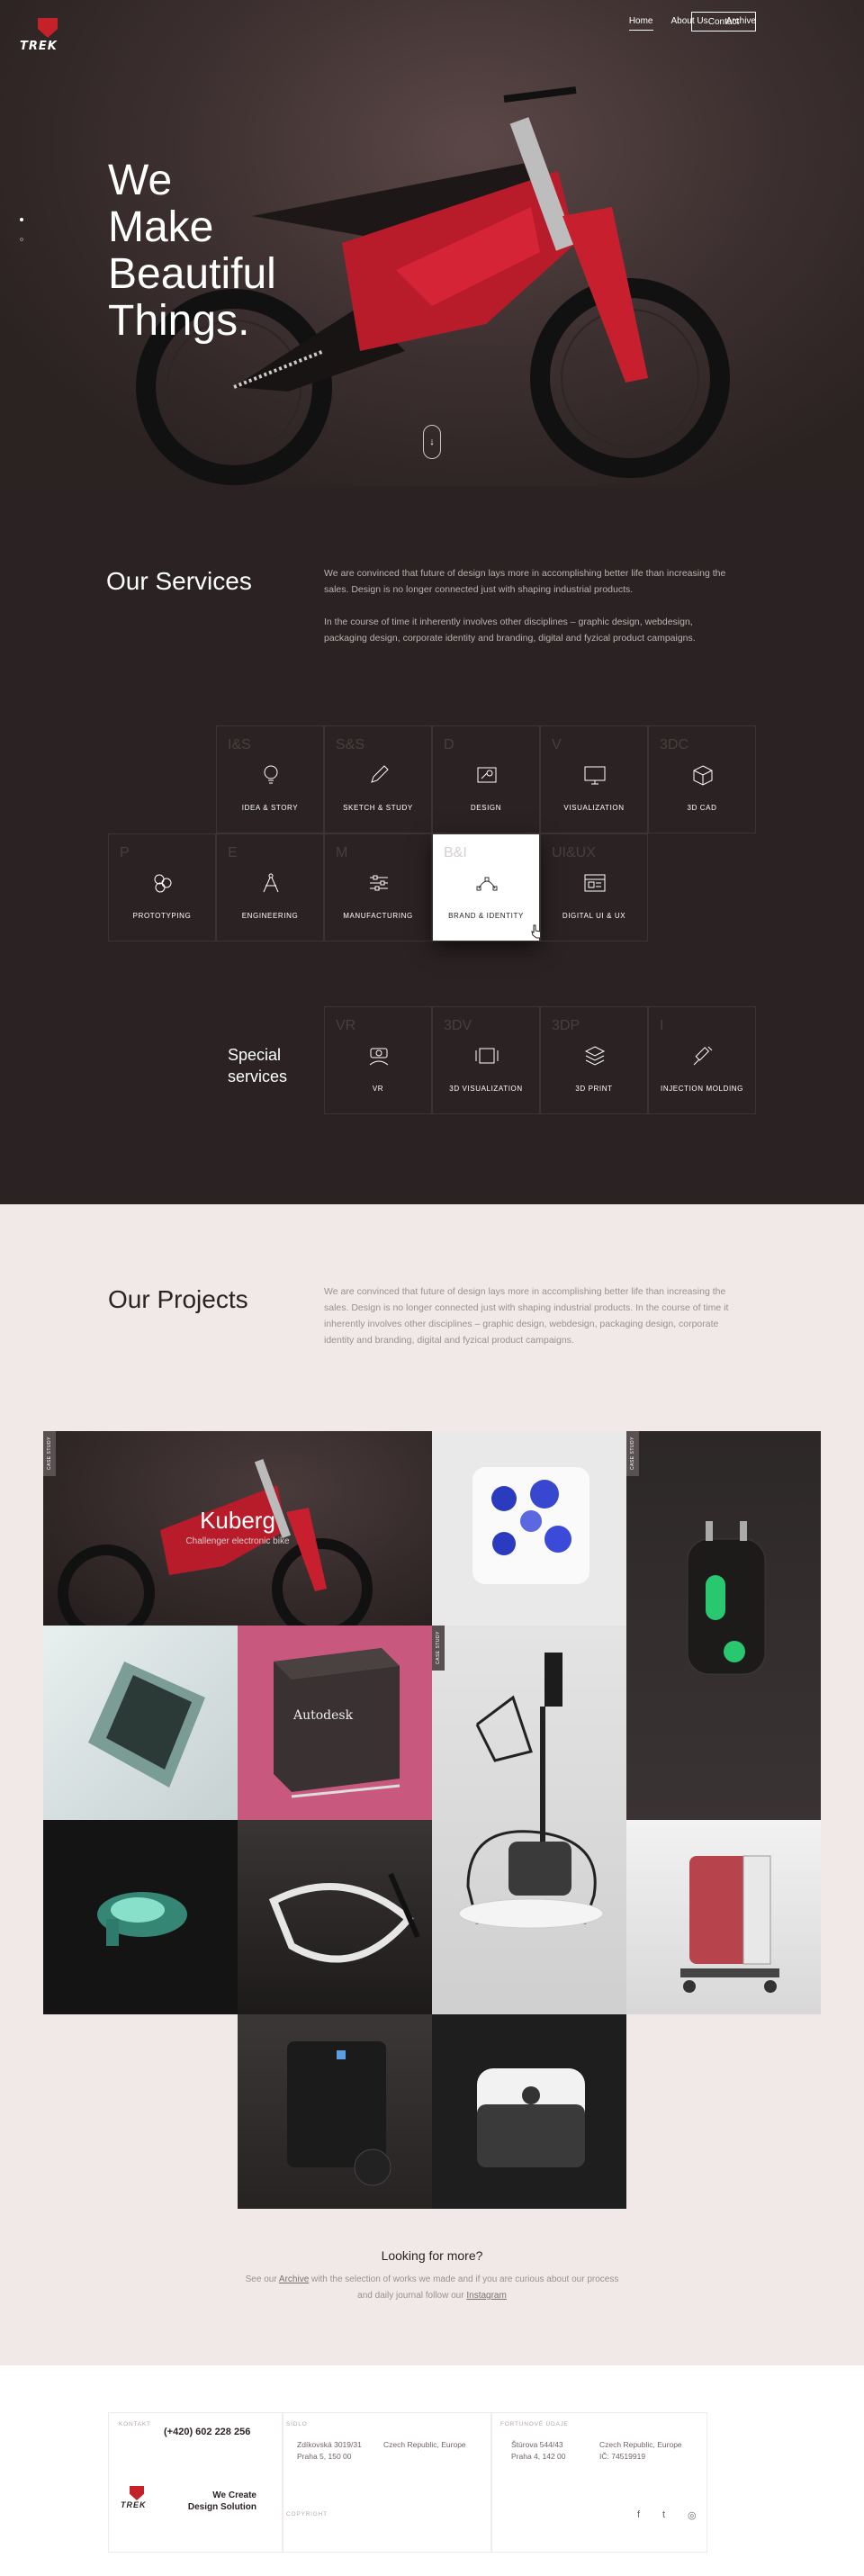 The height and width of the screenshot is (2576, 864). What do you see at coordinates (449, 744) in the screenshot?
I see `service-letters: D` at bounding box center [449, 744].